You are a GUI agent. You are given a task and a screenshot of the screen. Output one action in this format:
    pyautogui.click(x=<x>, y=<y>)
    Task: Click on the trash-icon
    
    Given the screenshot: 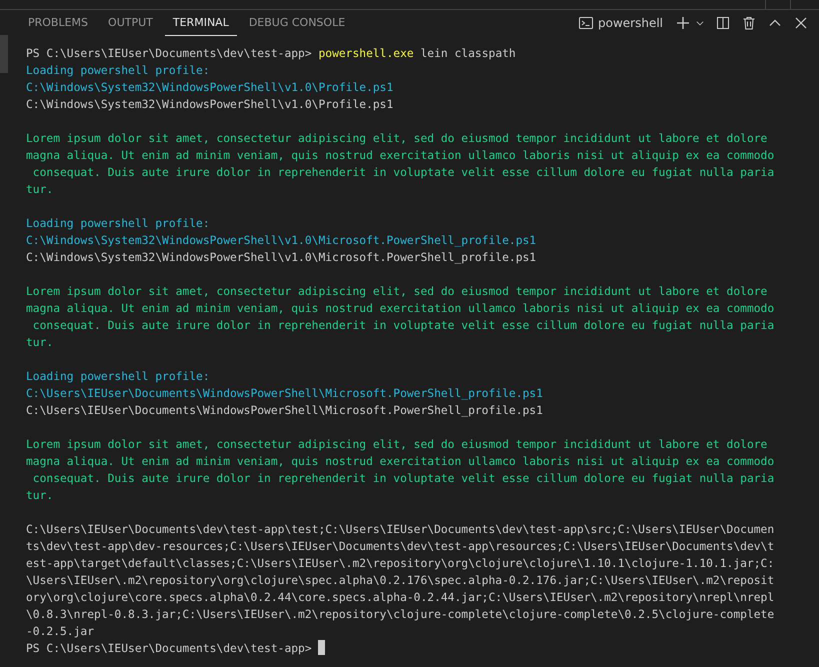 What is the action you would take?
    pyautogui.click(x=749, y=23)
    